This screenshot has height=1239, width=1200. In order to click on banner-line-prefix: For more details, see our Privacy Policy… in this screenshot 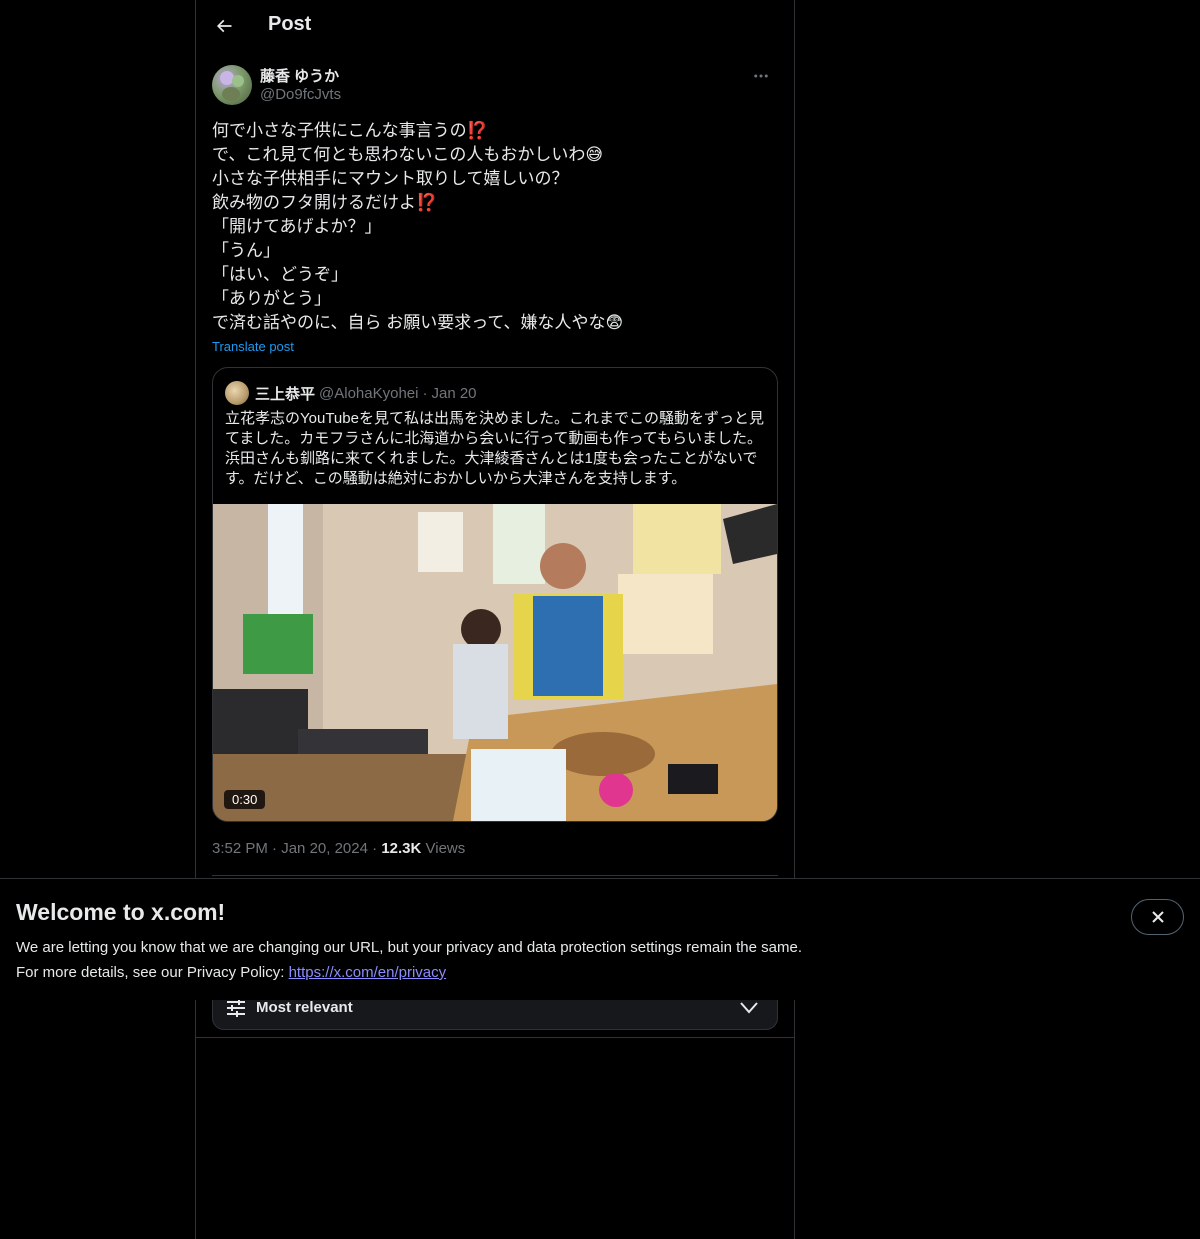, I will do `click(152, 972)`.